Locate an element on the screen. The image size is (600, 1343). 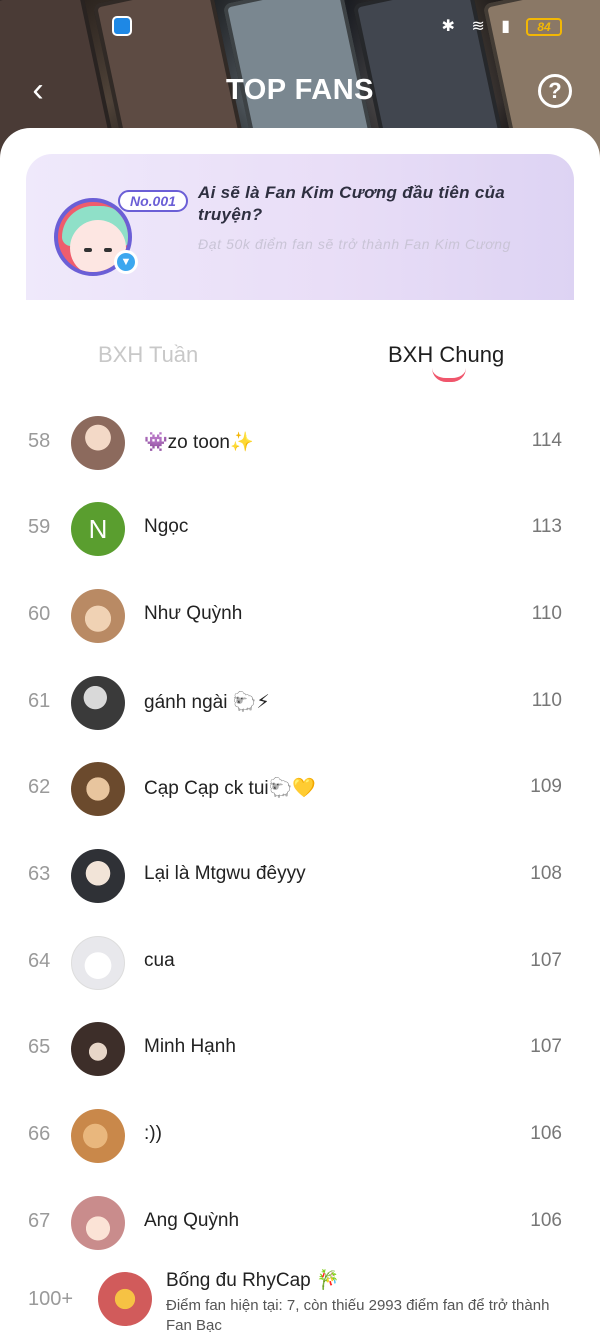
fan-name: :)) is located at coordinates (153, 1133).